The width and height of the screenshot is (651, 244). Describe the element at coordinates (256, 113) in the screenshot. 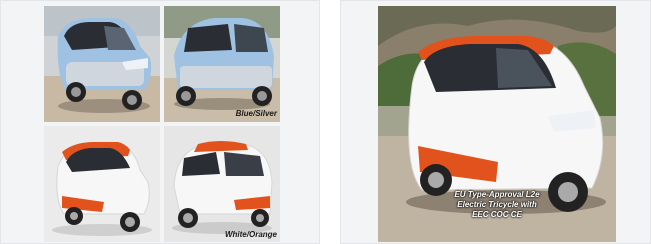

I see `color-label-blue-silver: Blue/Silver` at that location.